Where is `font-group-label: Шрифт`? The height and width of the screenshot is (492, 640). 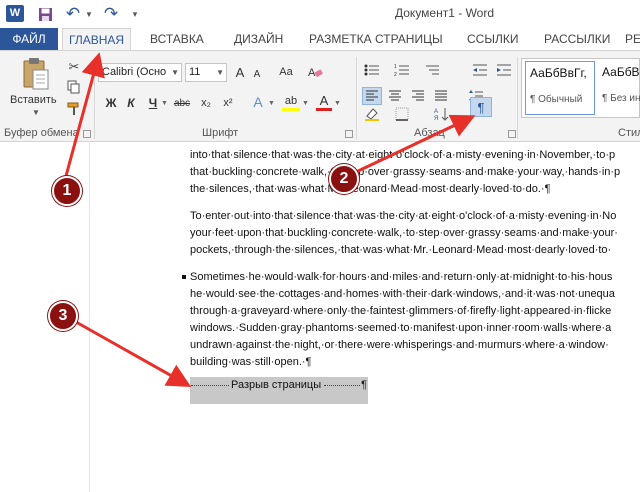 font-group-label: Шрифт is located at coordinates (220, 133).